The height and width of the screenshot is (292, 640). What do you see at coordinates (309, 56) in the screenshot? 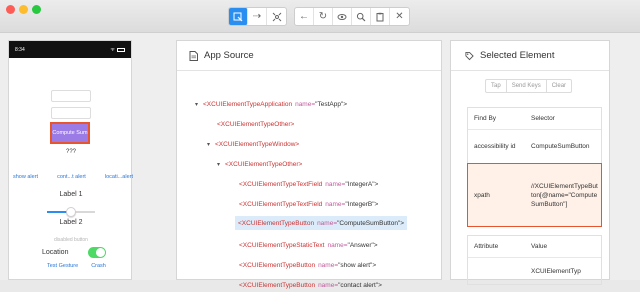
I see `app-source-header: App Source` at bounding box center [309, 56].